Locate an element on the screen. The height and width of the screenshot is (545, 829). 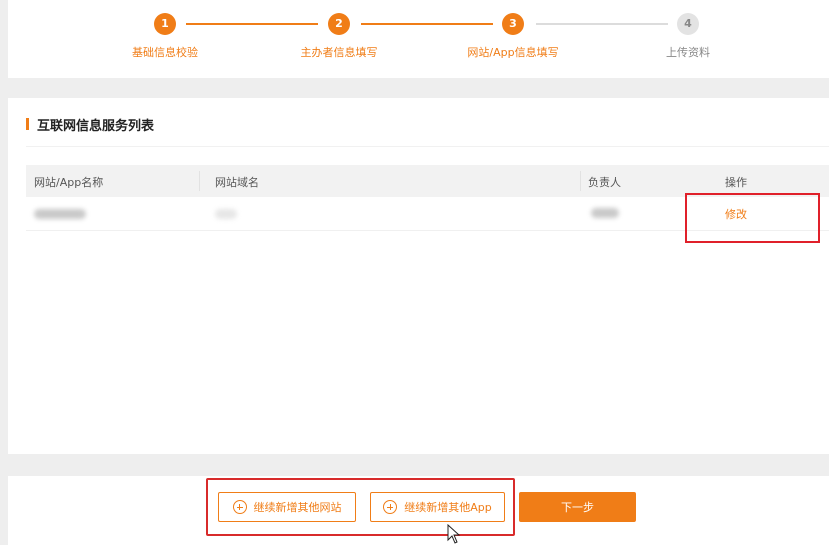
step-4-circle: 4 is located at coordinates (688, 24).